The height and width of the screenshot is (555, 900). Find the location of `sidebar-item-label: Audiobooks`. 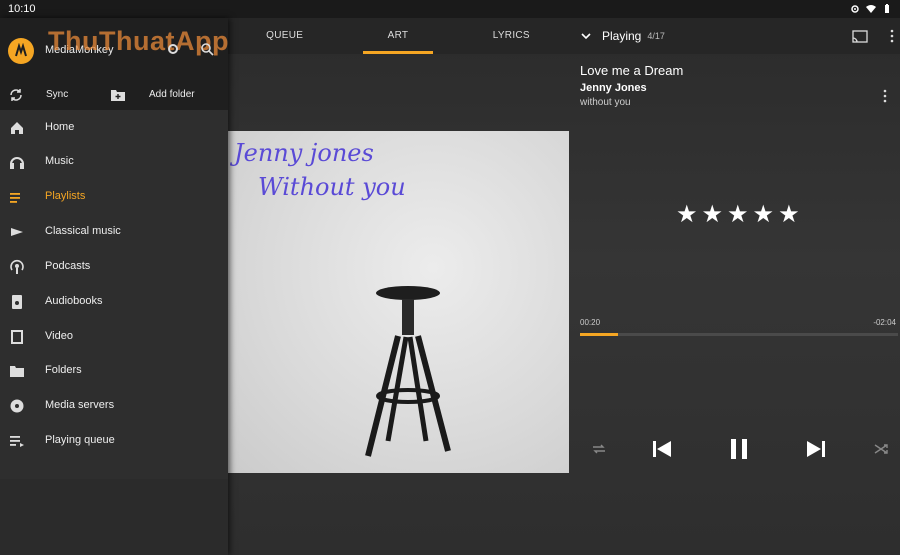

sidebar-item-label: Audiobooks is located at coordinates (74, 301).